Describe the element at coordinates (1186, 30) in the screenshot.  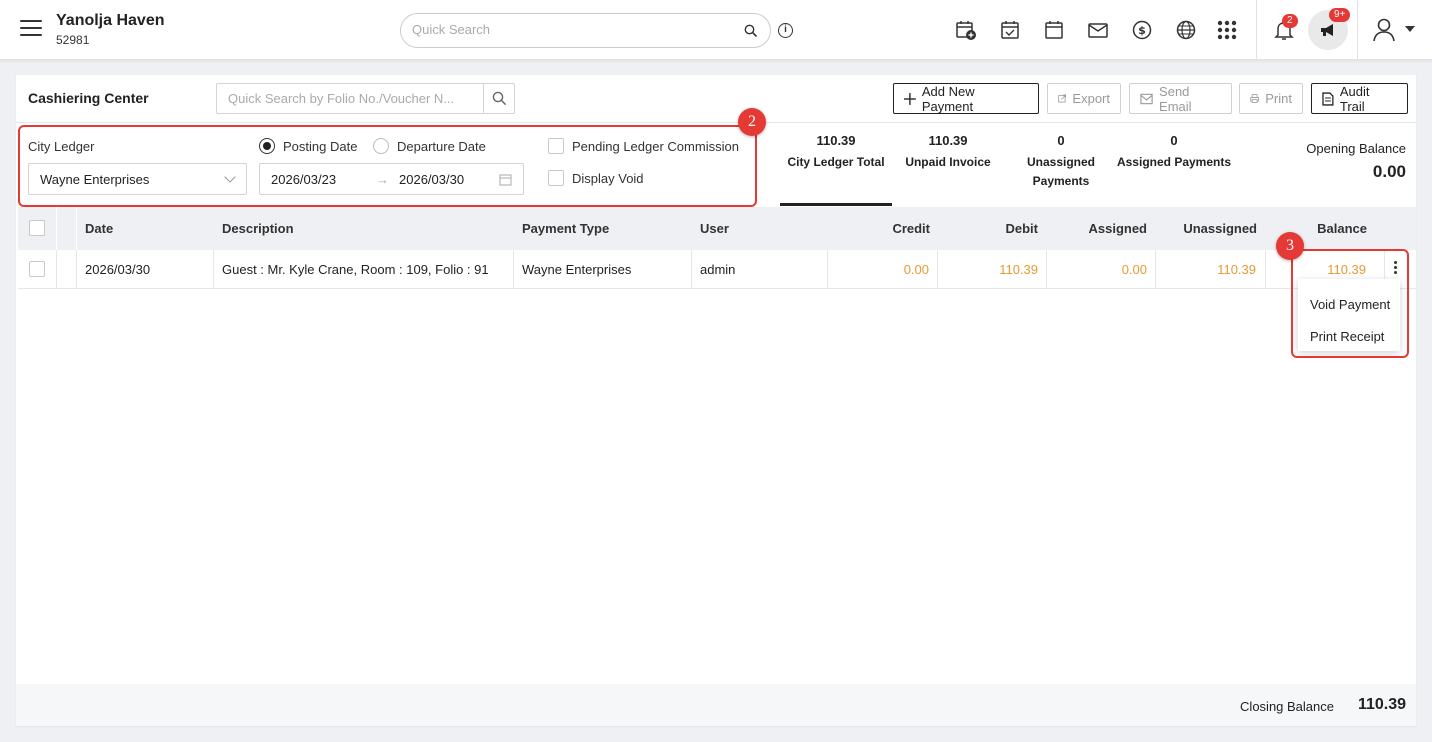
I see `globe-icon` at that location.